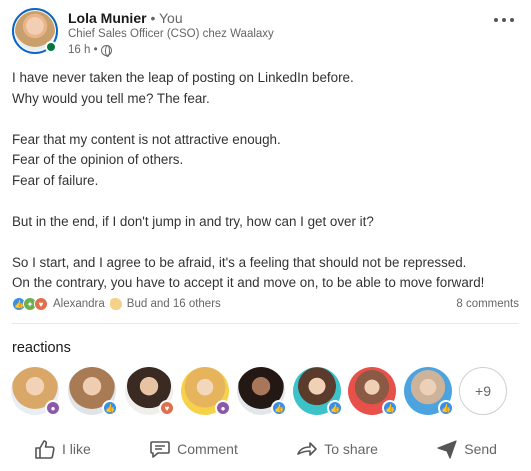 The image size is (531, 471). Describe the element at coordinates (160, 449) in the screenshot. I see `comment-icon` at that location.